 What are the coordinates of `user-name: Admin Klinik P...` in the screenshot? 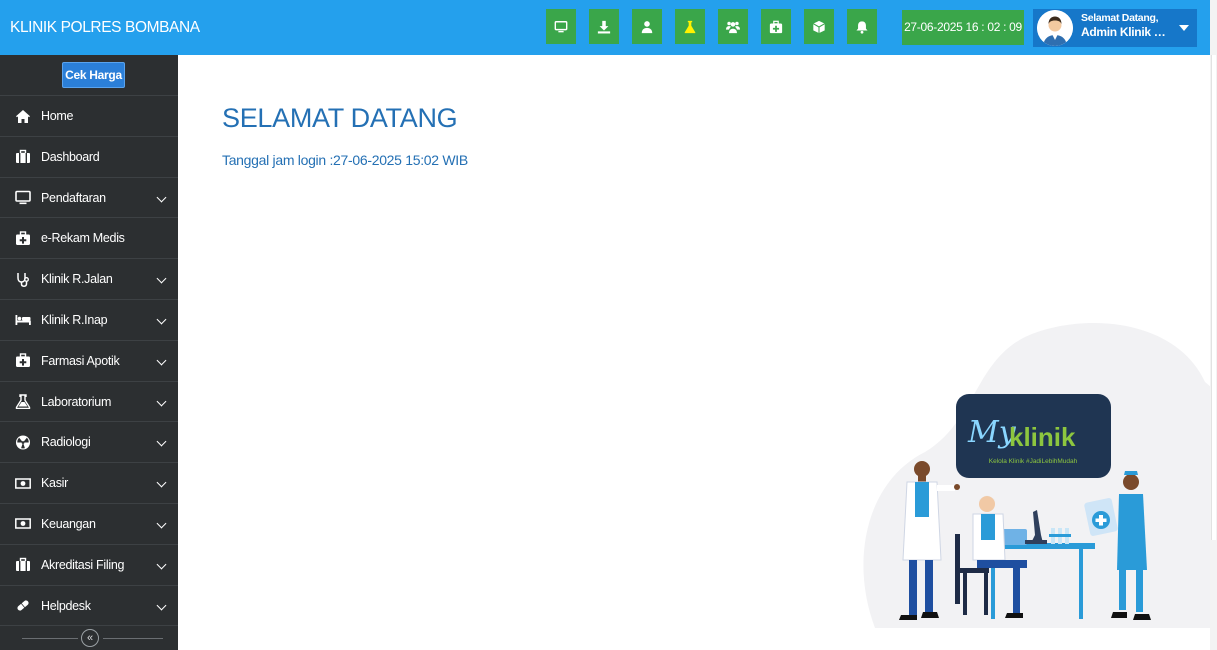 It's located at (1123, 32).